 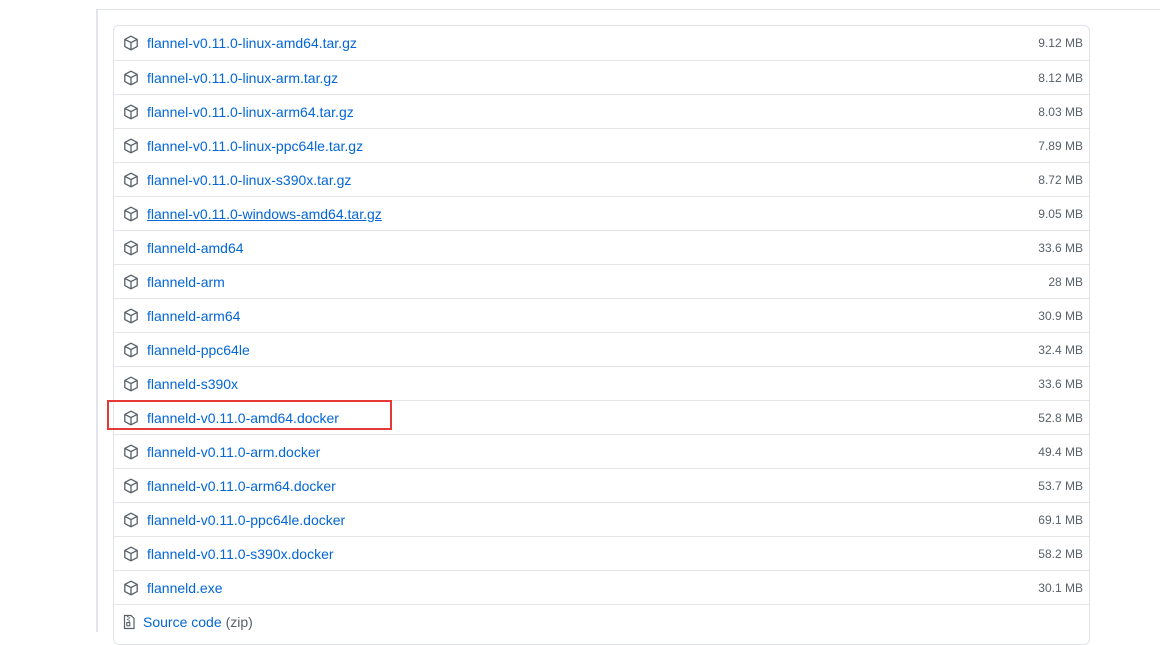 What do you see at coordinates (601, 281) in the screenshot?
I see `asset-row: flanneld-arm 28 MB` at bounding box center [601, 281].